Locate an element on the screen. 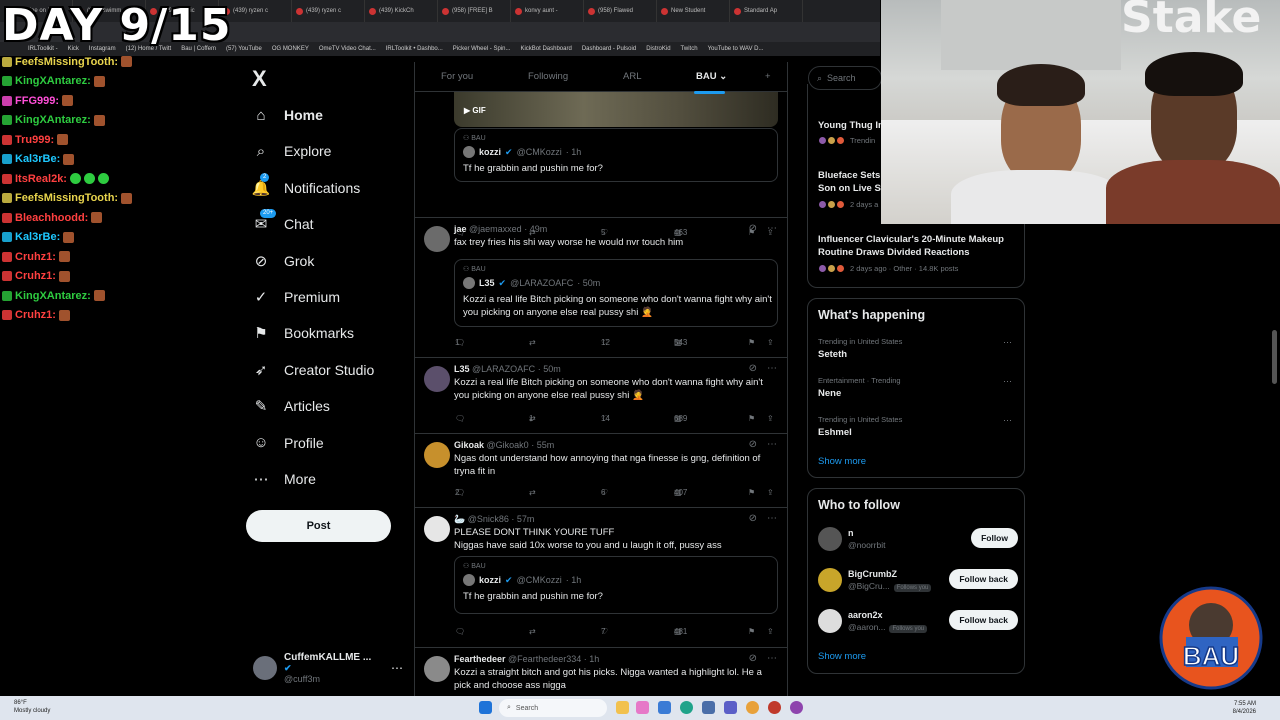 The height and width of the screenshot is (720, 1280). nav-item-explore: ⌕ Explore is located at coordinates (292, 151).